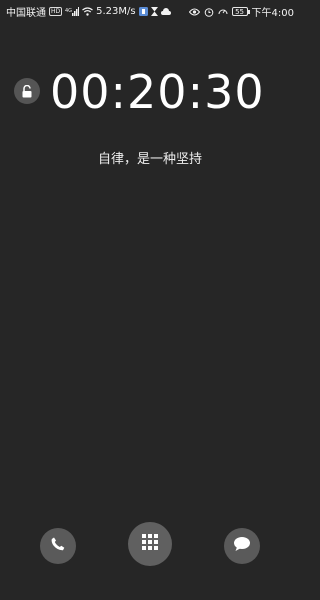 The image size is (320, 600). I want to click on status-bar-right: 55 下午4:00, so click(241, 11).